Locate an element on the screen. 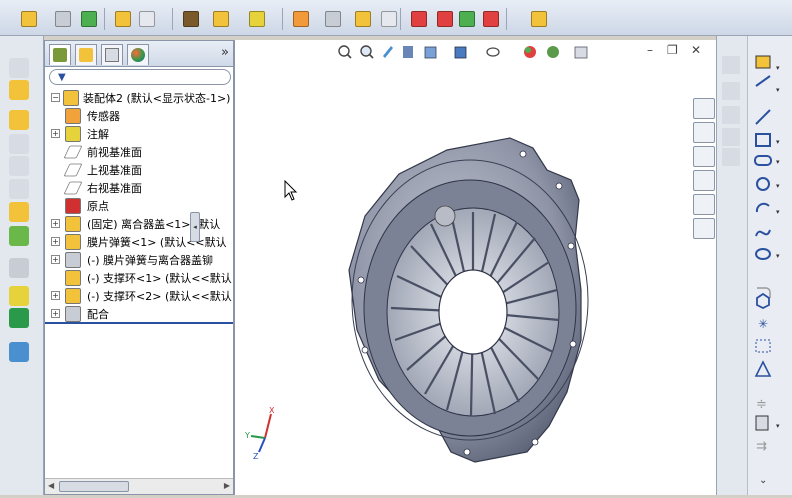  paperclip-icon is located at coordinates (63, 19).